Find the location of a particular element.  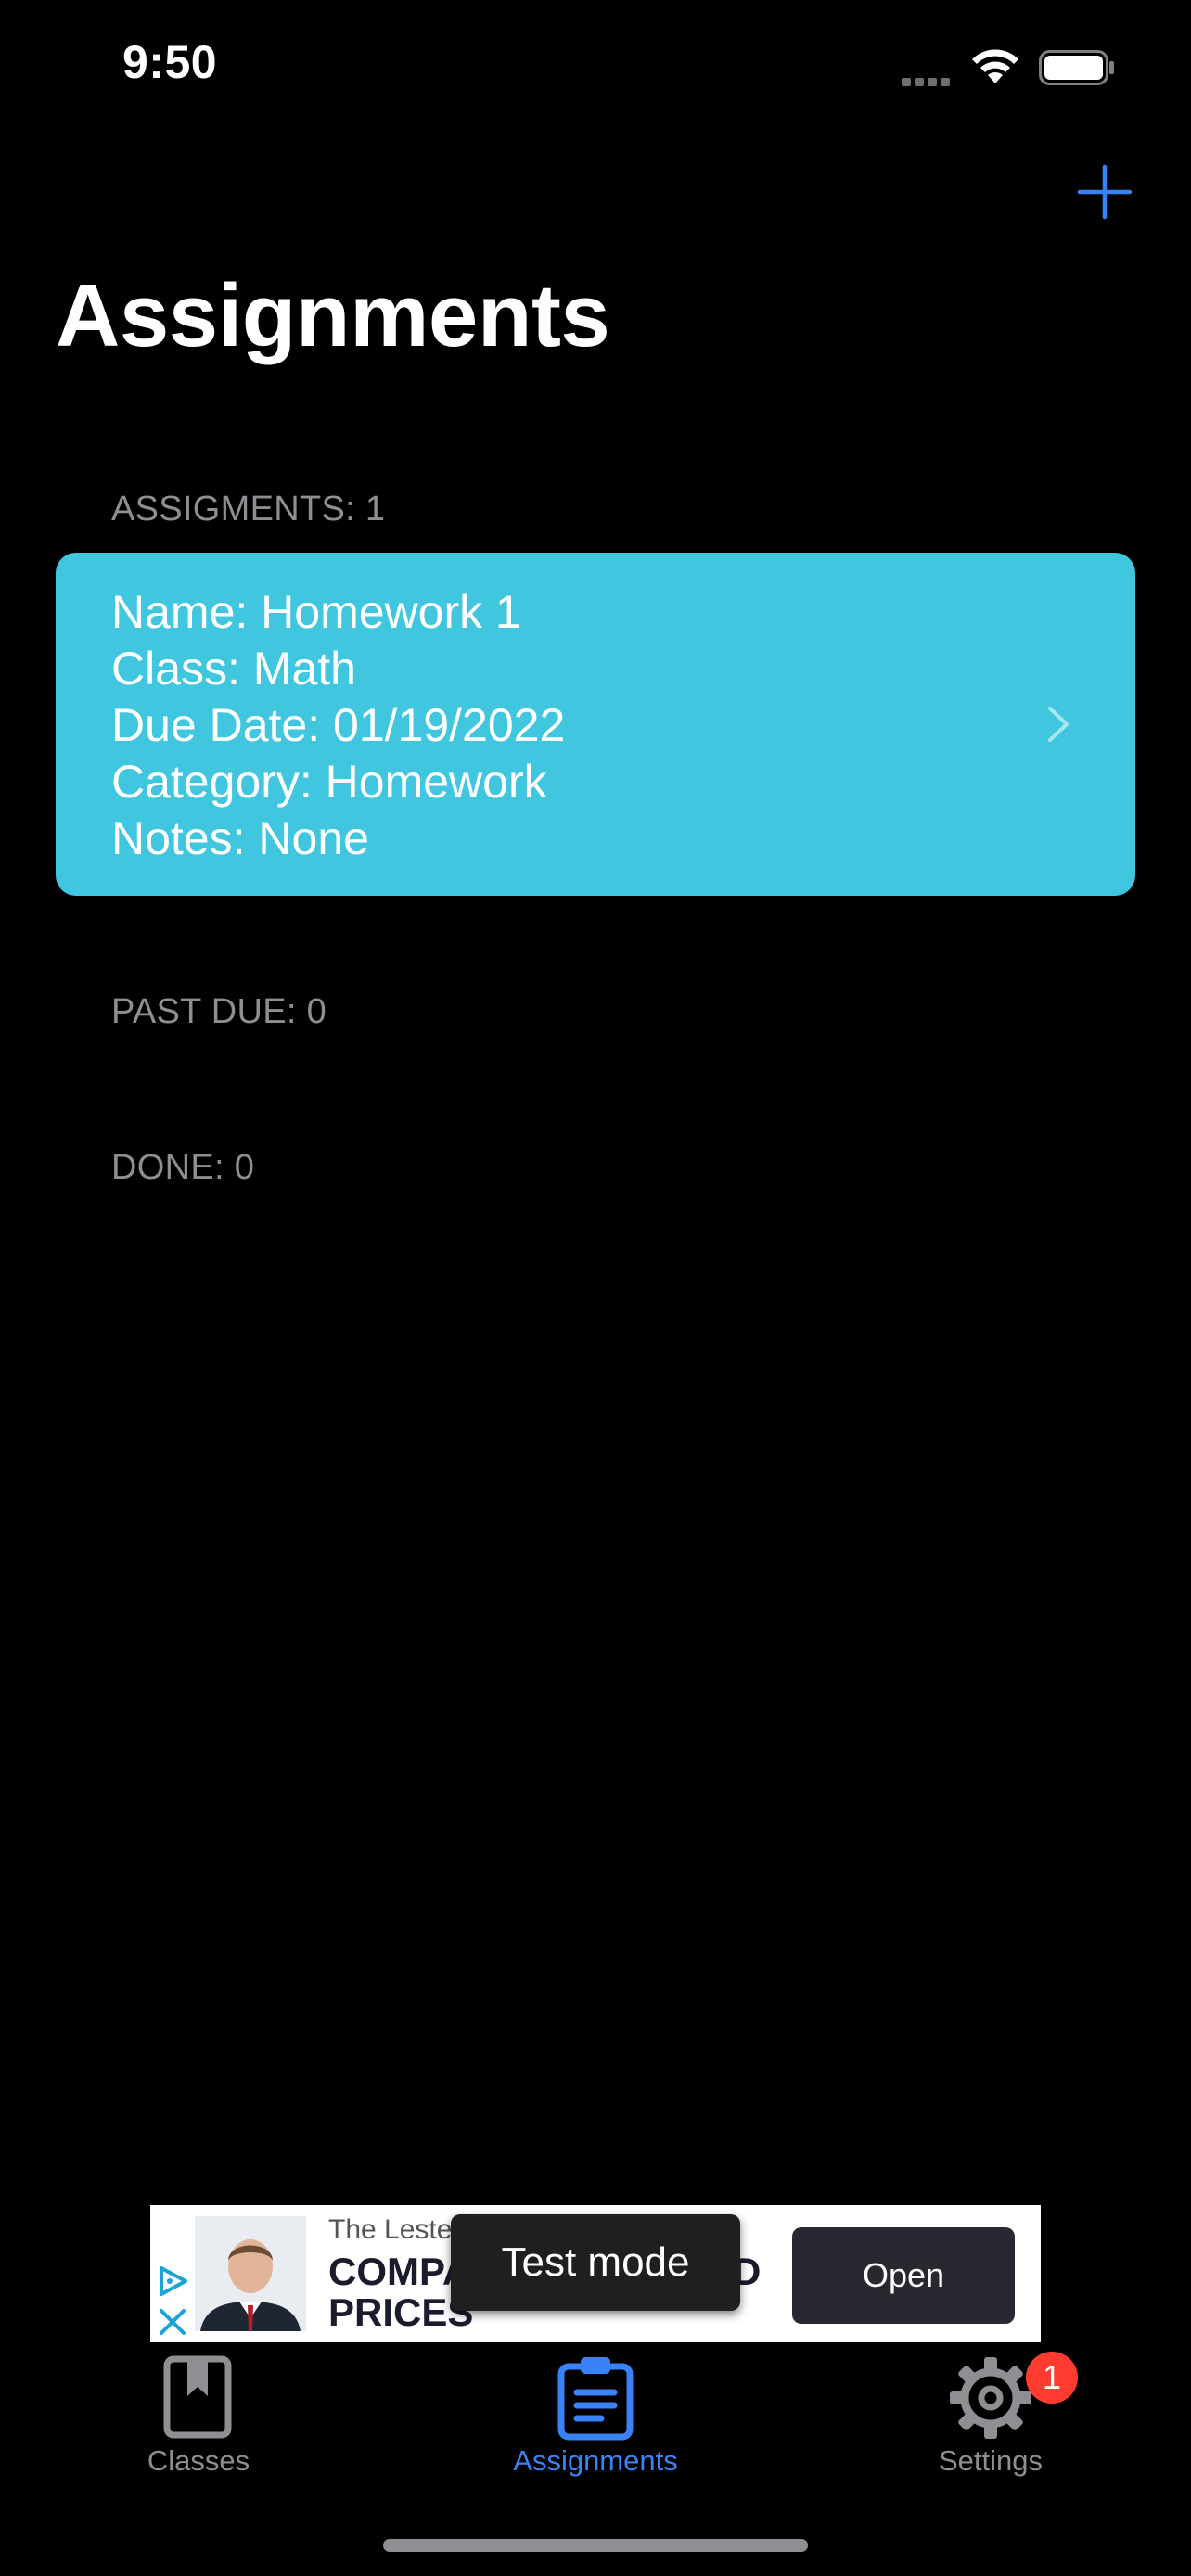

wifi-icon is located at coordinates (995, 66).